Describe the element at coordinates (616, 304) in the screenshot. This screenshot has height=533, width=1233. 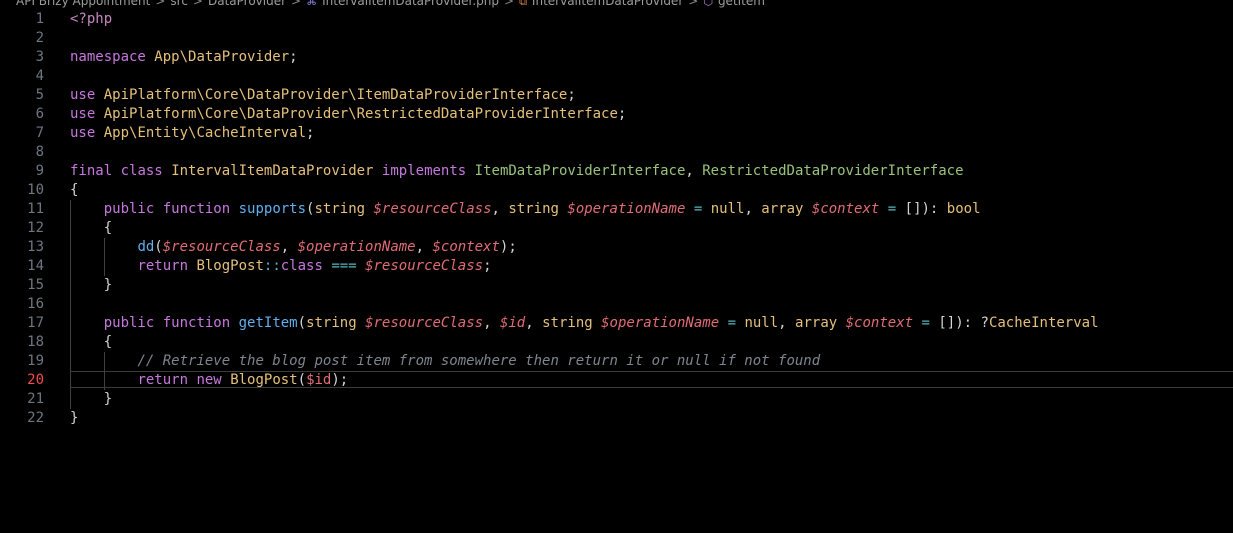
I see `code-line: 16` at that location.